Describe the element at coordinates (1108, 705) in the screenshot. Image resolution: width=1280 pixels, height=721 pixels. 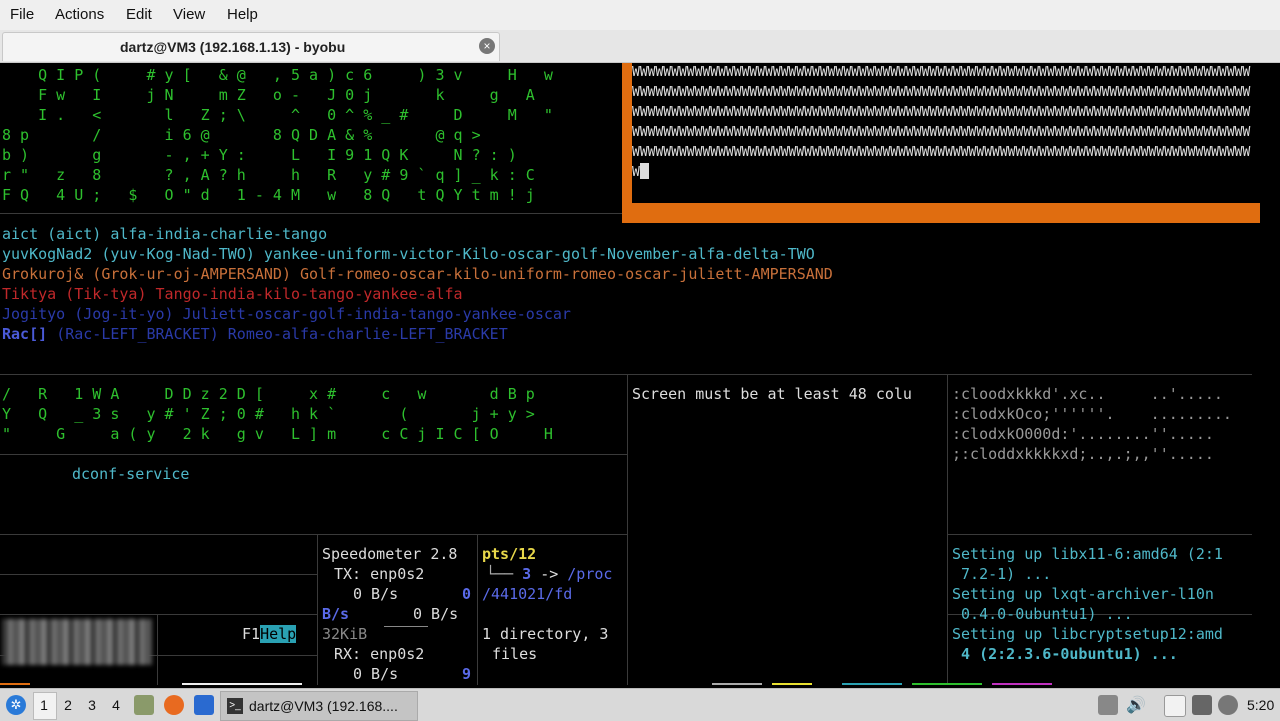
I see `upload-icon` at that location.